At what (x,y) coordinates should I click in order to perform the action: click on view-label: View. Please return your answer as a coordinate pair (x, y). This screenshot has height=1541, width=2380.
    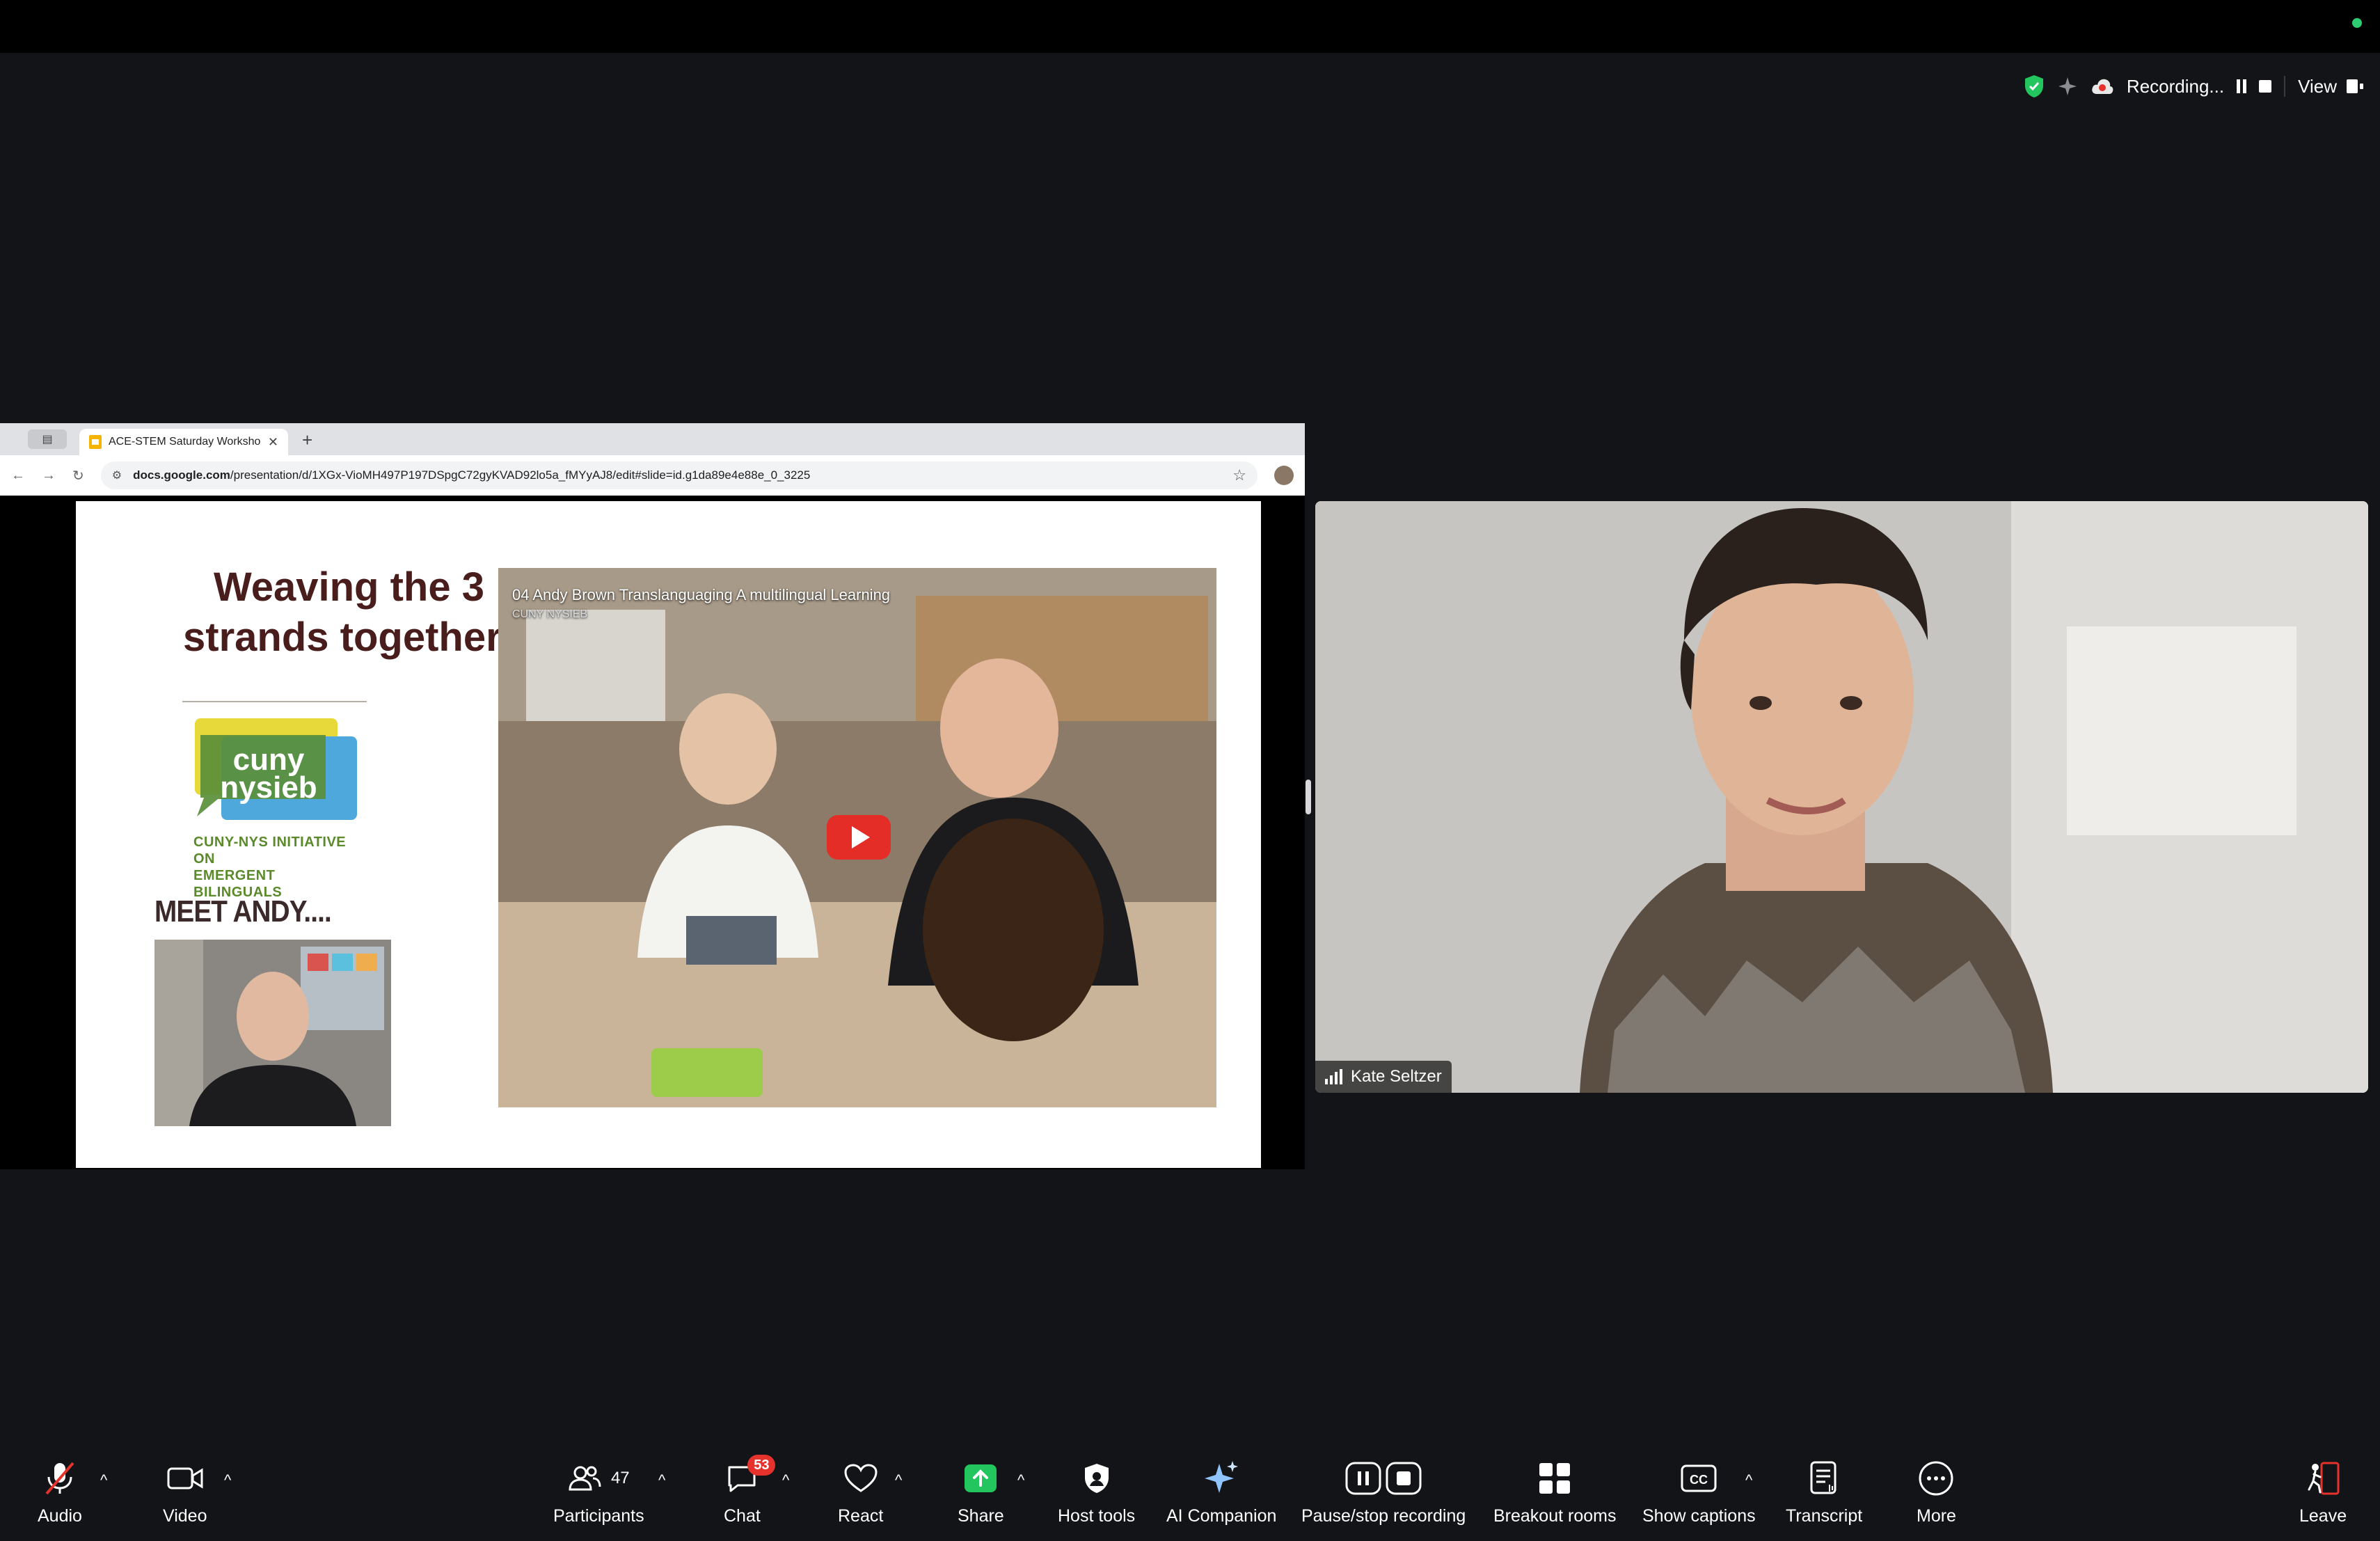
    Looking at the image, I should click on (2317, 86).